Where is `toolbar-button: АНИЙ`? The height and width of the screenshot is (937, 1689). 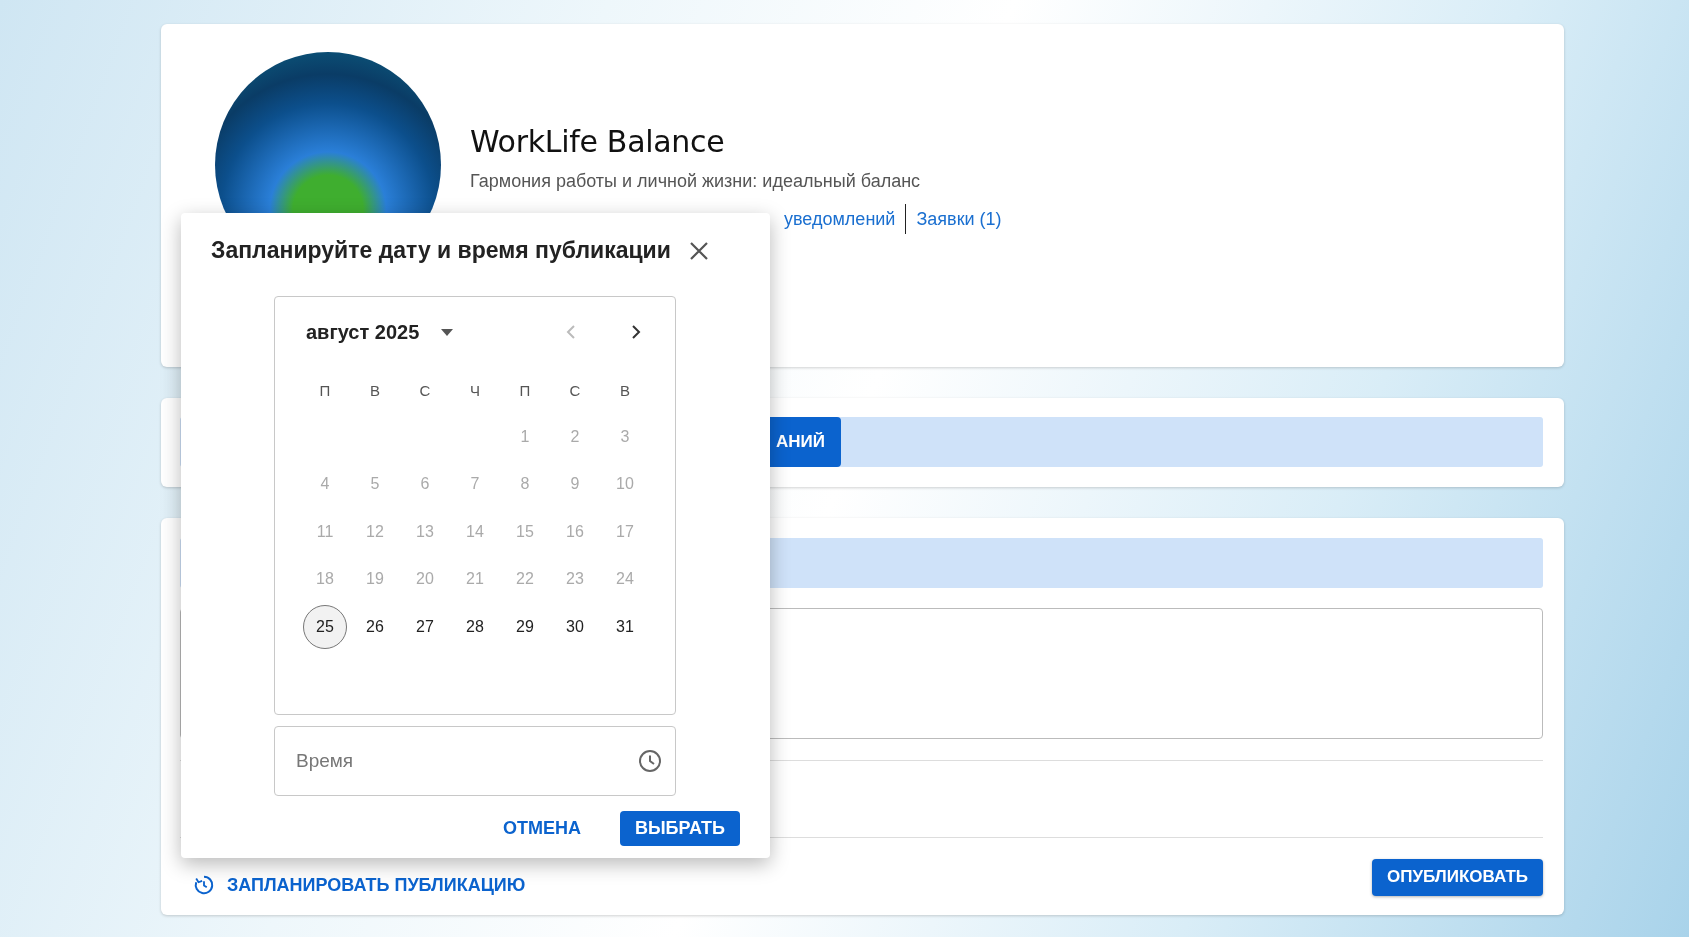
toolbar-button: АНИЙ is located at coordinates (805, 442).